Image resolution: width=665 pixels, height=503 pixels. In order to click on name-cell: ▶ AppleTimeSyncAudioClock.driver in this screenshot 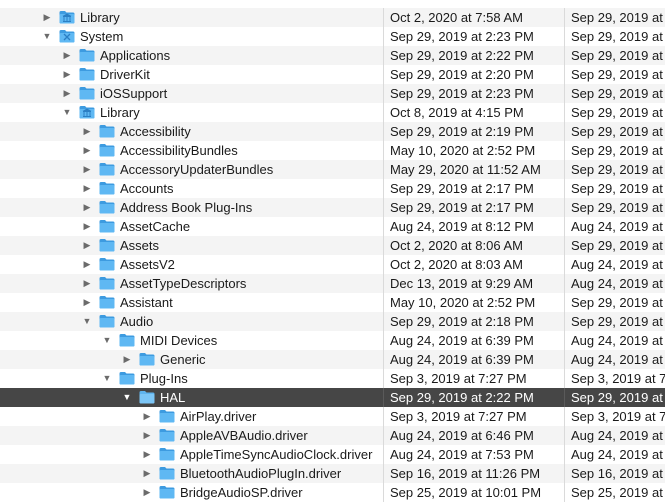, I will do `click(191, 454)`.